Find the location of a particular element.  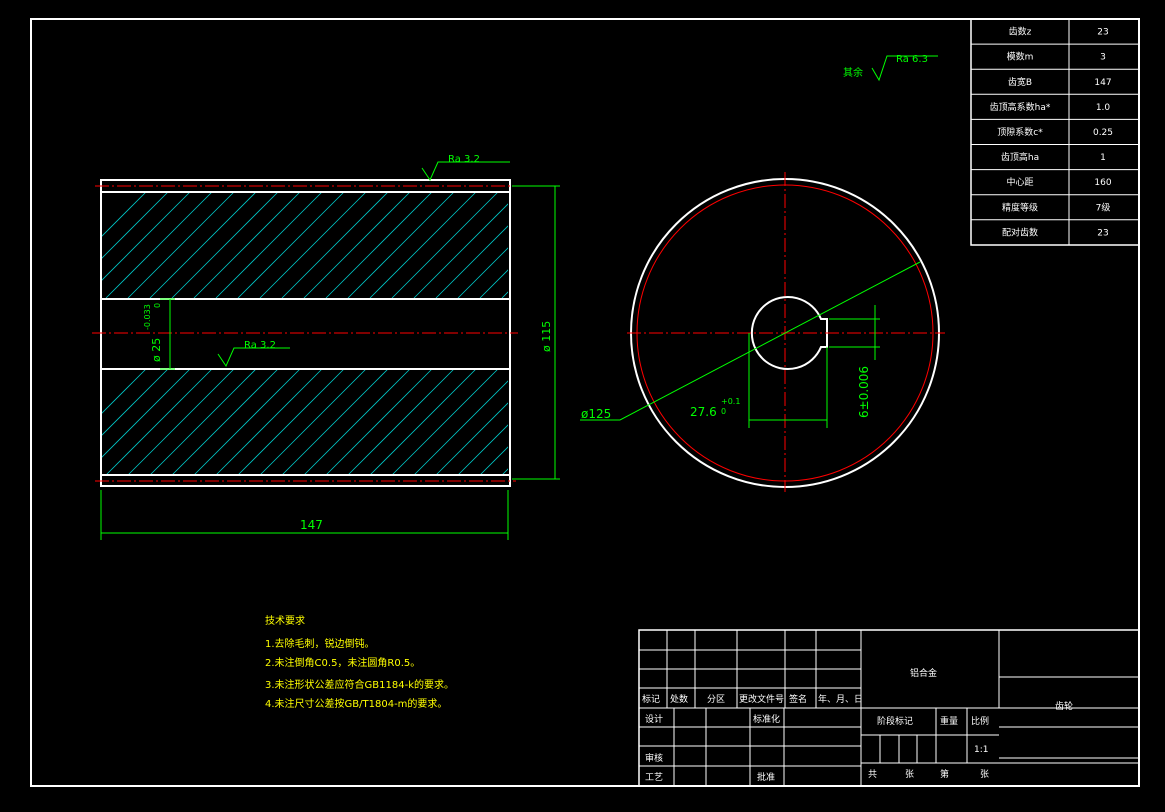

rev-header: 签名 is located at coordinates (798, 699).